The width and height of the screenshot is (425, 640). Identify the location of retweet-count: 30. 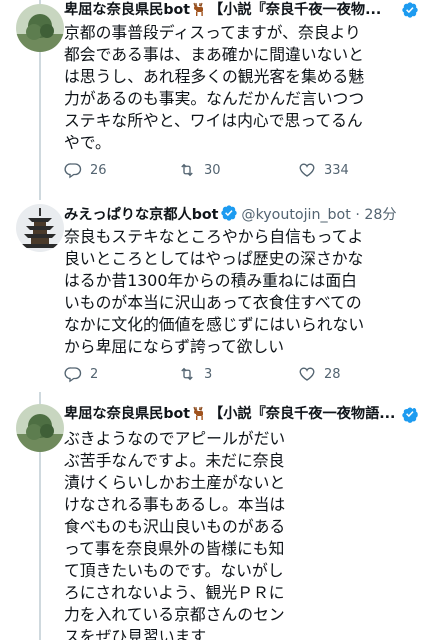
(212, 170).